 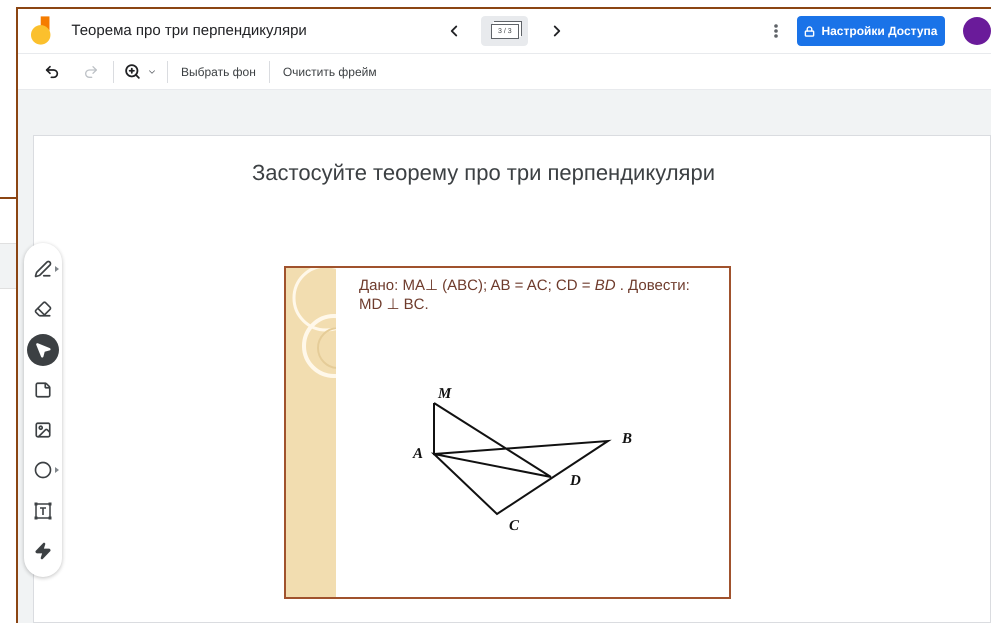 I want to click on frame-title: Застосуйте теорему про три перпендикуляри, so click(x=483, y=173).